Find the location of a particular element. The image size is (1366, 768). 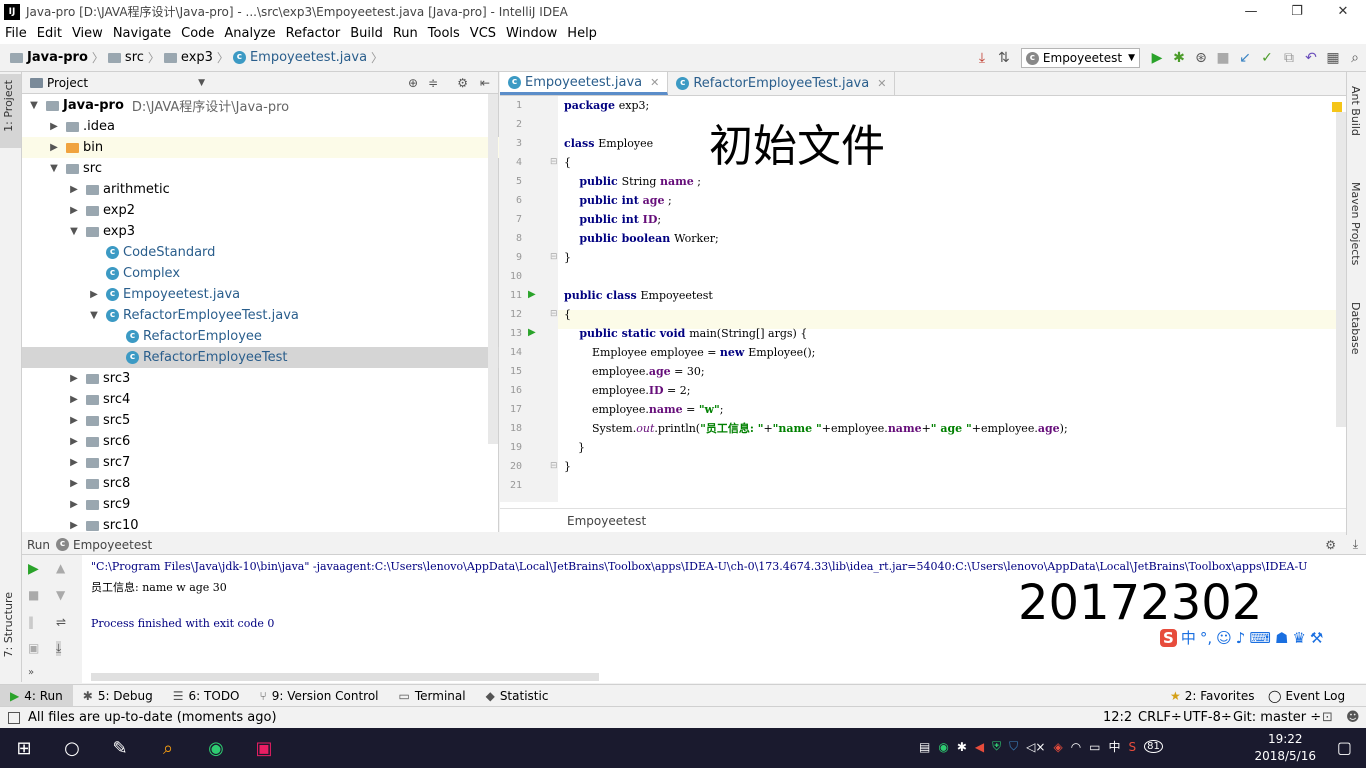

tree-item: ▶ c Empoyeetest.java is located at coordinates (260, 294).